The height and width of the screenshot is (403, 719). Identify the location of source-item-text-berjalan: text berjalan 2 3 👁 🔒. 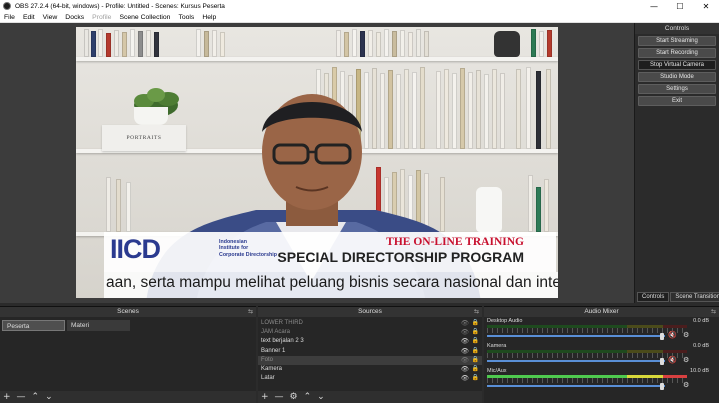
(370, 341).